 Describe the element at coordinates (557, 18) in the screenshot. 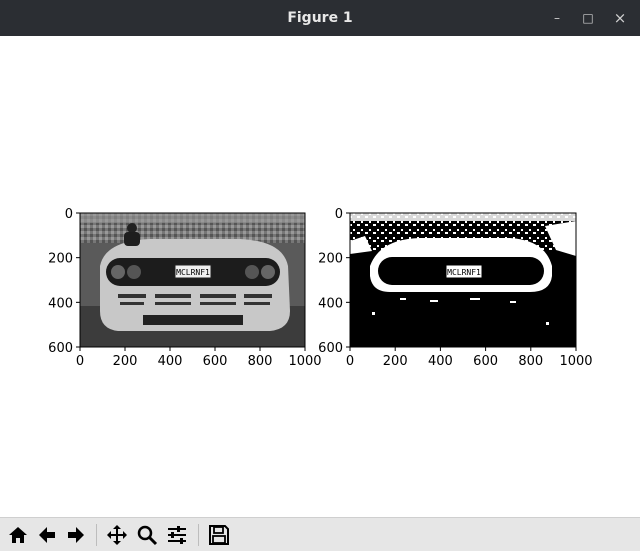

I see `minimize-button: –` at that location.